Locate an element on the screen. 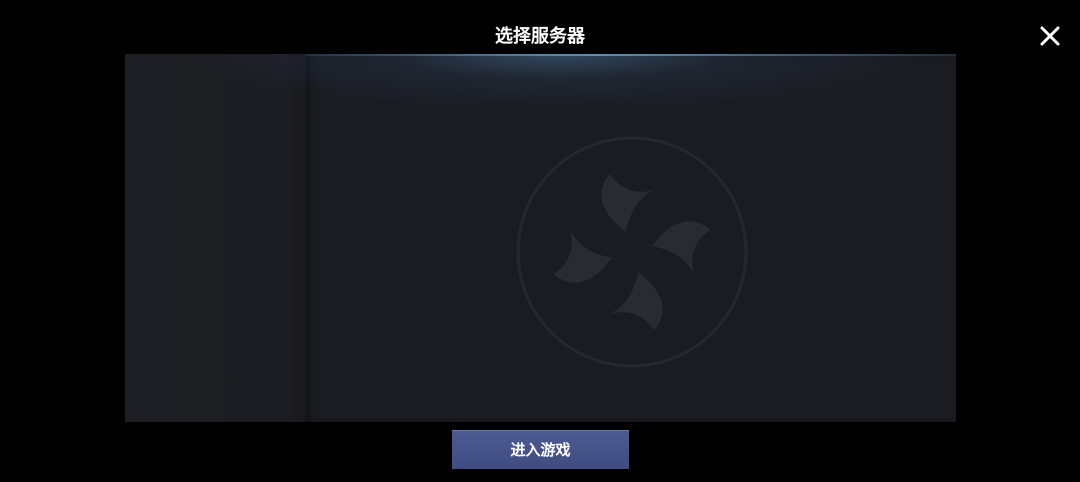 The image size is (1080, 482). close-button is located at coordinates (1050, 36).